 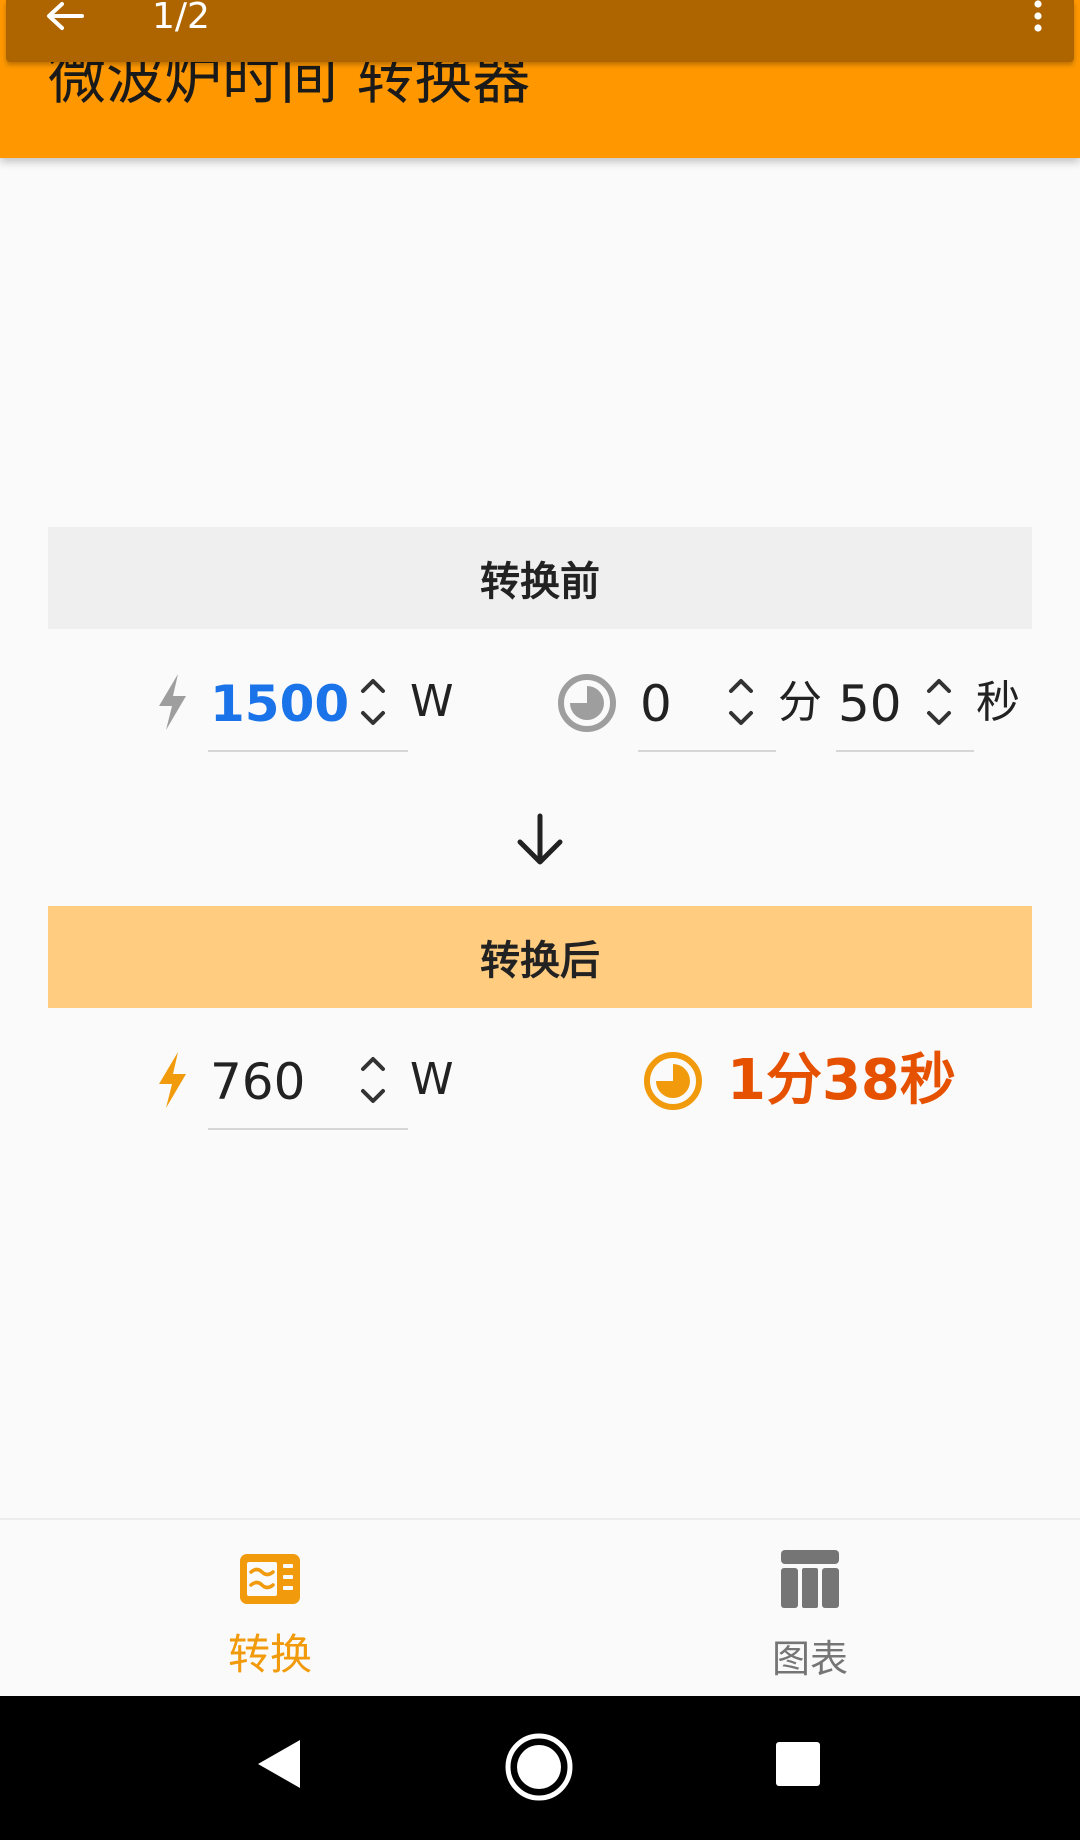 I want to click on after-power-value: 760, so click(x=258, y=1082).